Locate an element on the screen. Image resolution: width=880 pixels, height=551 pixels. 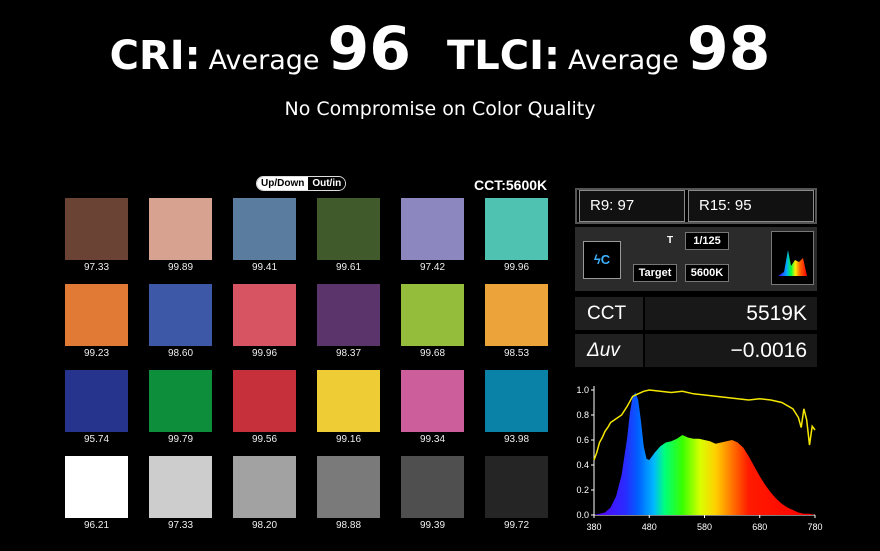
swatch-value: 99.89 is located at coordinates (180, 267).